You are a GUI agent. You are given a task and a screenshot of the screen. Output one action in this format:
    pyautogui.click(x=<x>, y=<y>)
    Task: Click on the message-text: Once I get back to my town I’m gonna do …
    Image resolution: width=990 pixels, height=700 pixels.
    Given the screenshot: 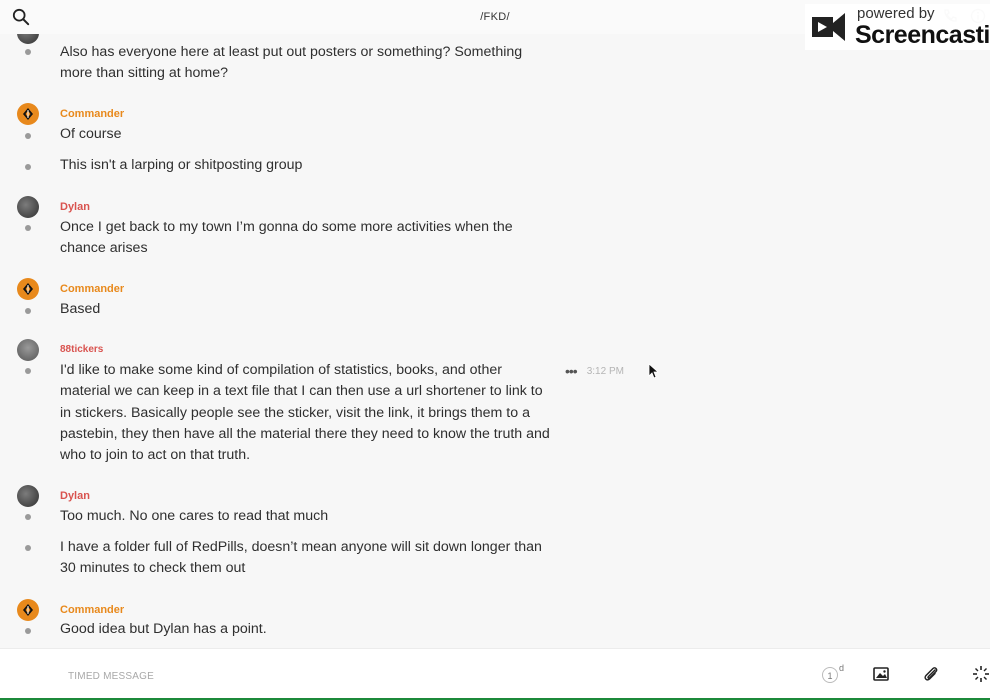 What is the action you would take?
    pyautogui.click(x=286, y=238)
    